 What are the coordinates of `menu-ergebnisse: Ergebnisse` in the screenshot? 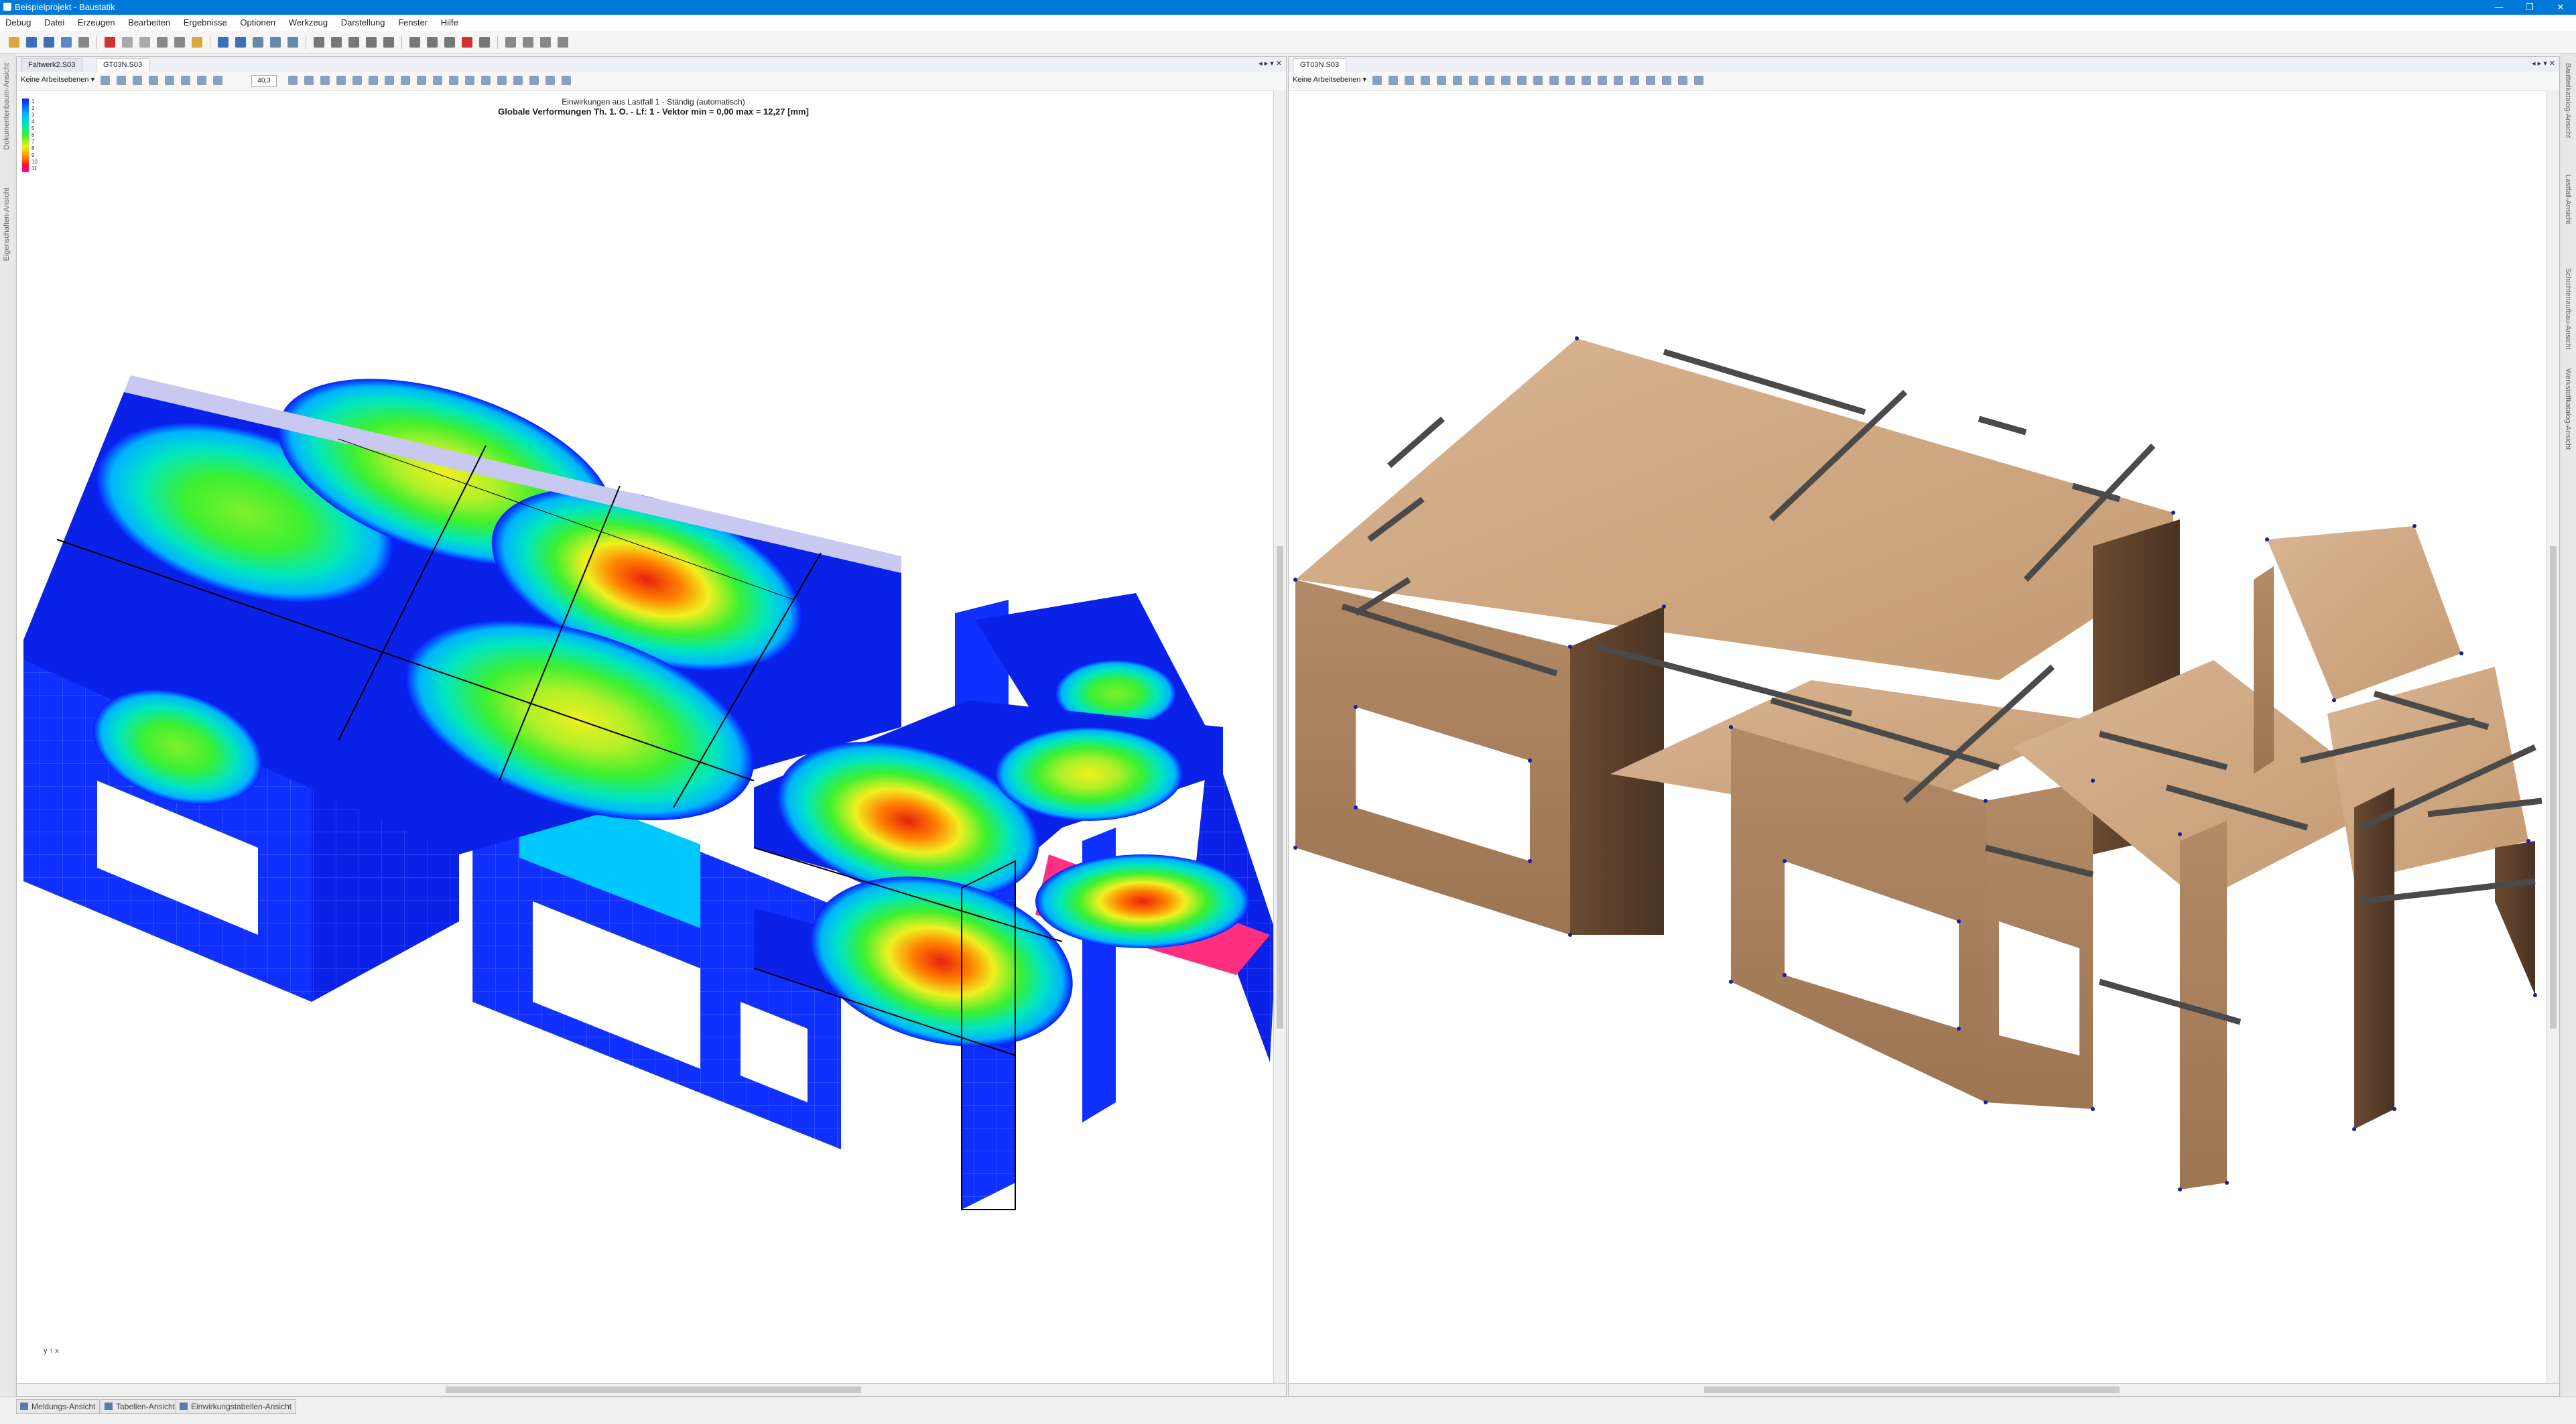 It's located at (205, 21).